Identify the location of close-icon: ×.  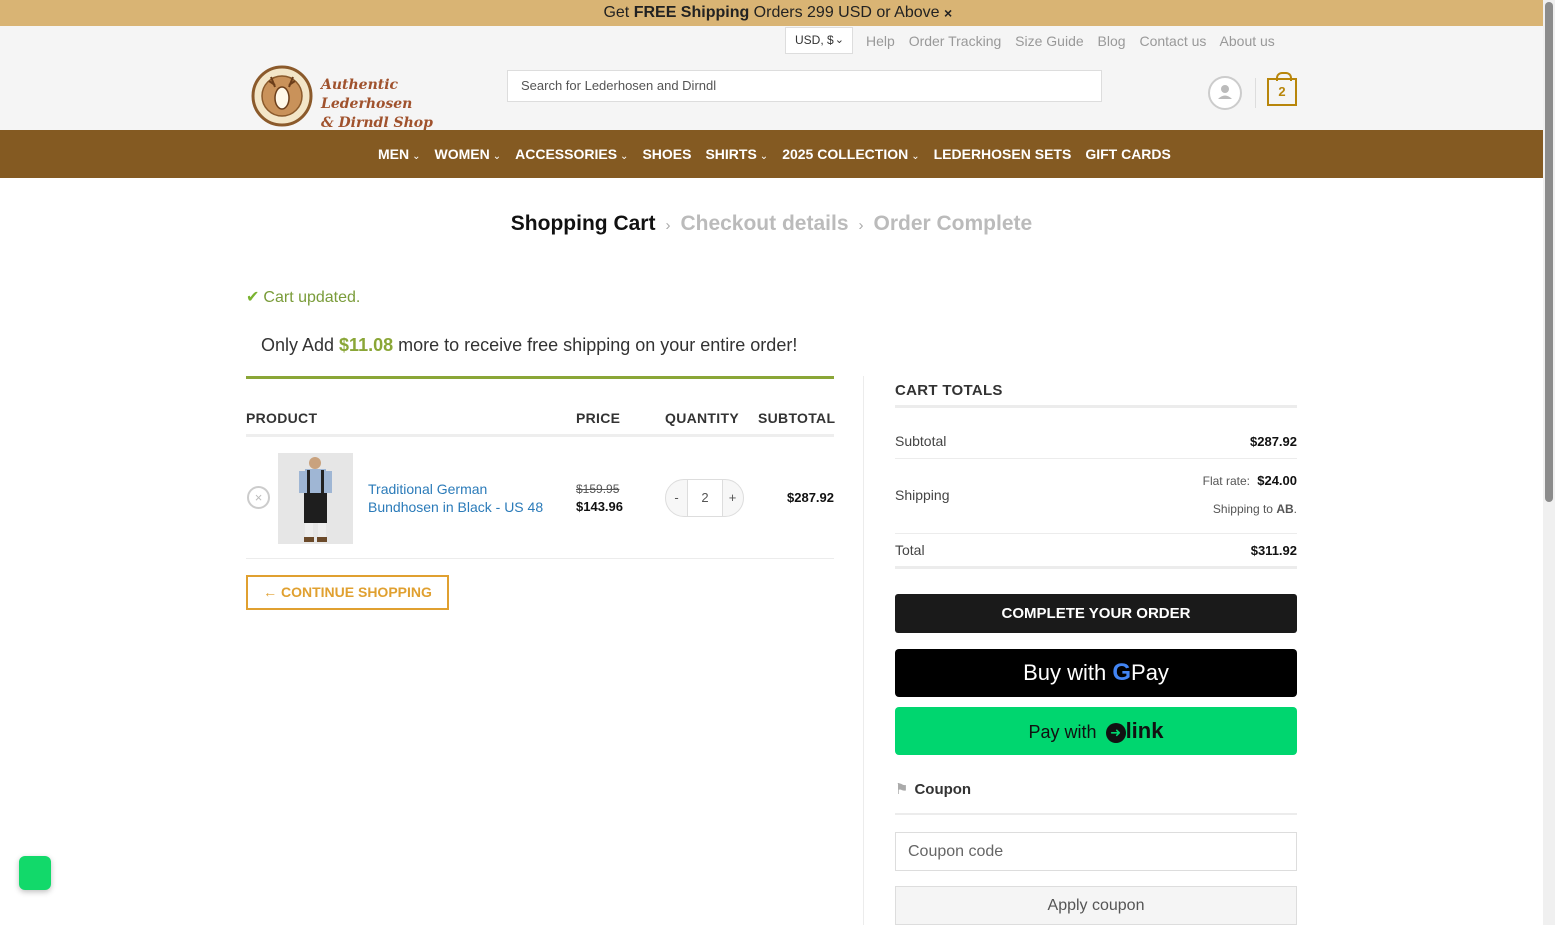
(948, 13).